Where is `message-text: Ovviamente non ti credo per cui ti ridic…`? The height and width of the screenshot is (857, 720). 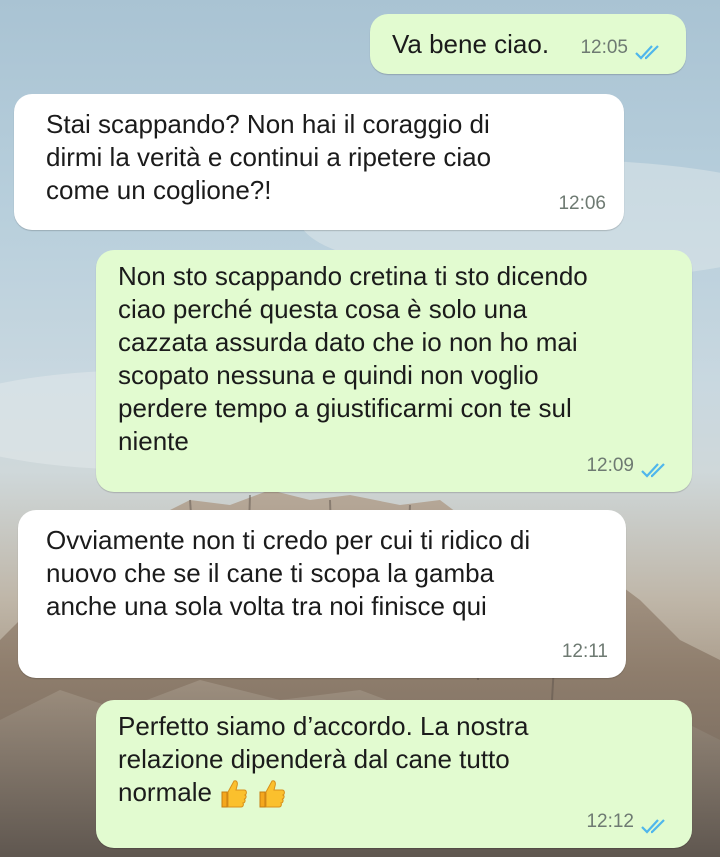
message-text: Ovviamente non ti credo per cui ti ridic… is located at coordinates (288, 573).